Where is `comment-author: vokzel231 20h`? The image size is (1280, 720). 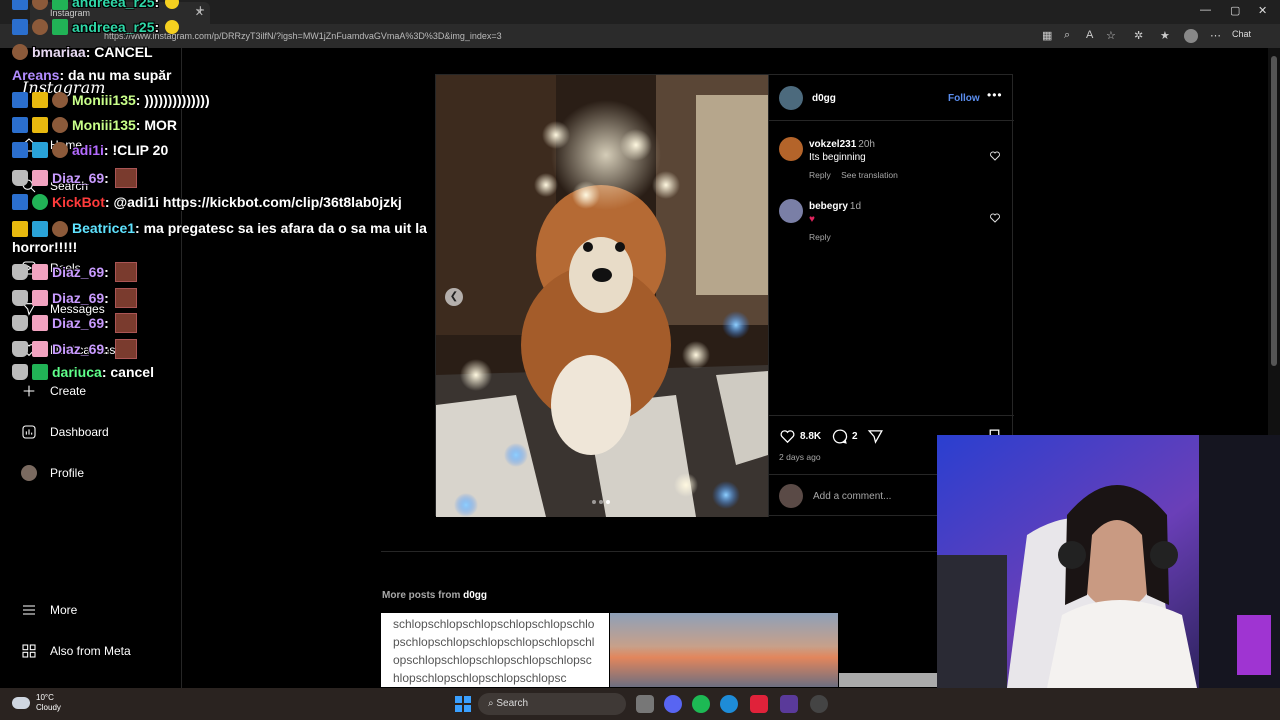 comment-author: vokzel231 20h is located at coordinates (842, 144).